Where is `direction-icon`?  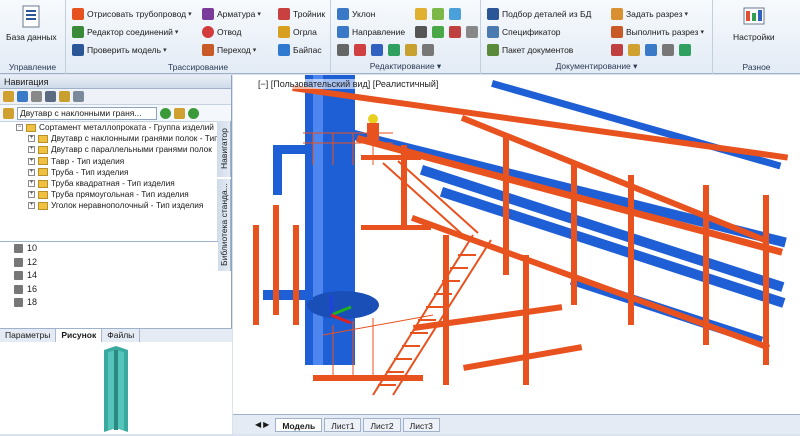 direction-icon is located at coordinates (343, 31).